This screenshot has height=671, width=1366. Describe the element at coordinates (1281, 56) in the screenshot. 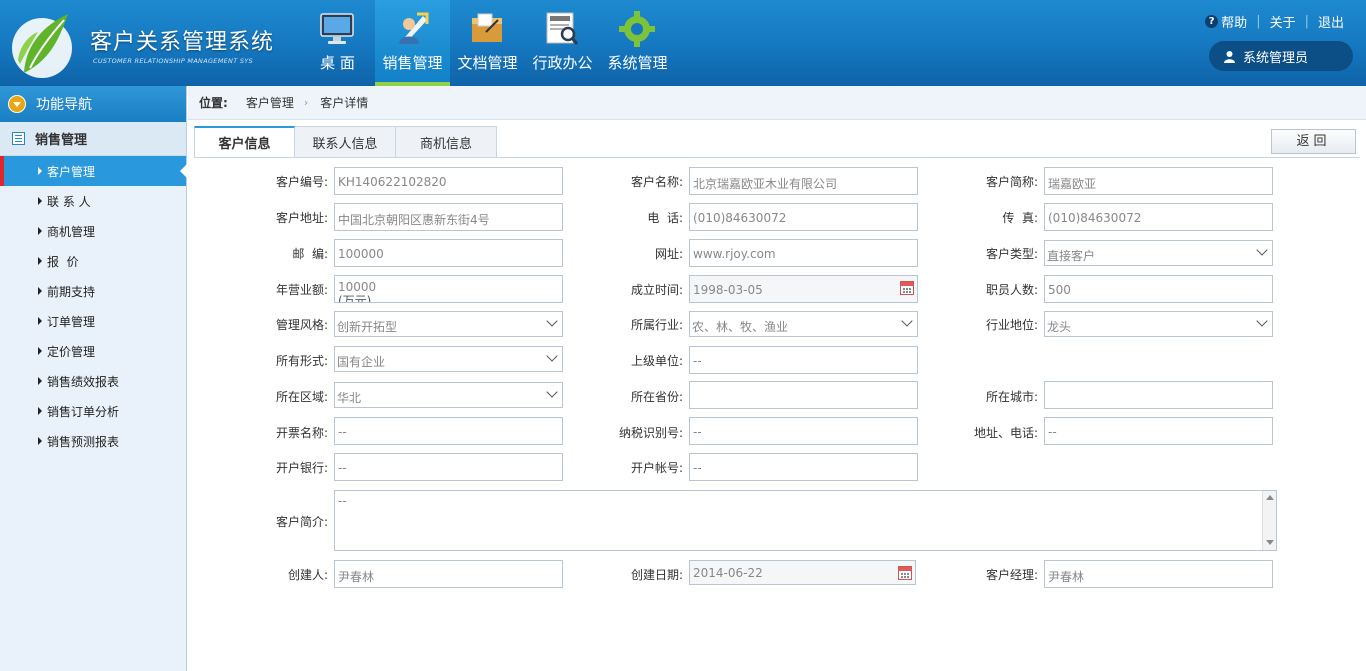

I see `user-menu: 系统管理员` at that location.